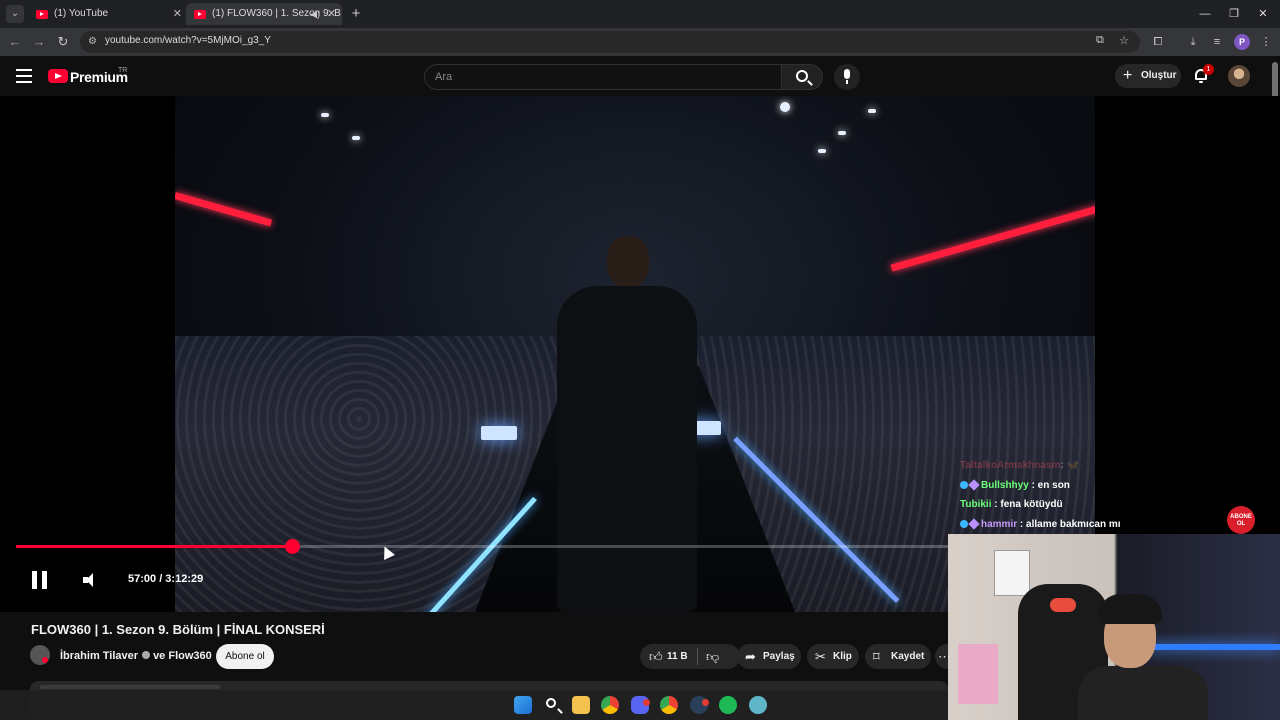 This screenshot has height=720, width=1280. I want to click on back-icon: ←, so click(15, 42).